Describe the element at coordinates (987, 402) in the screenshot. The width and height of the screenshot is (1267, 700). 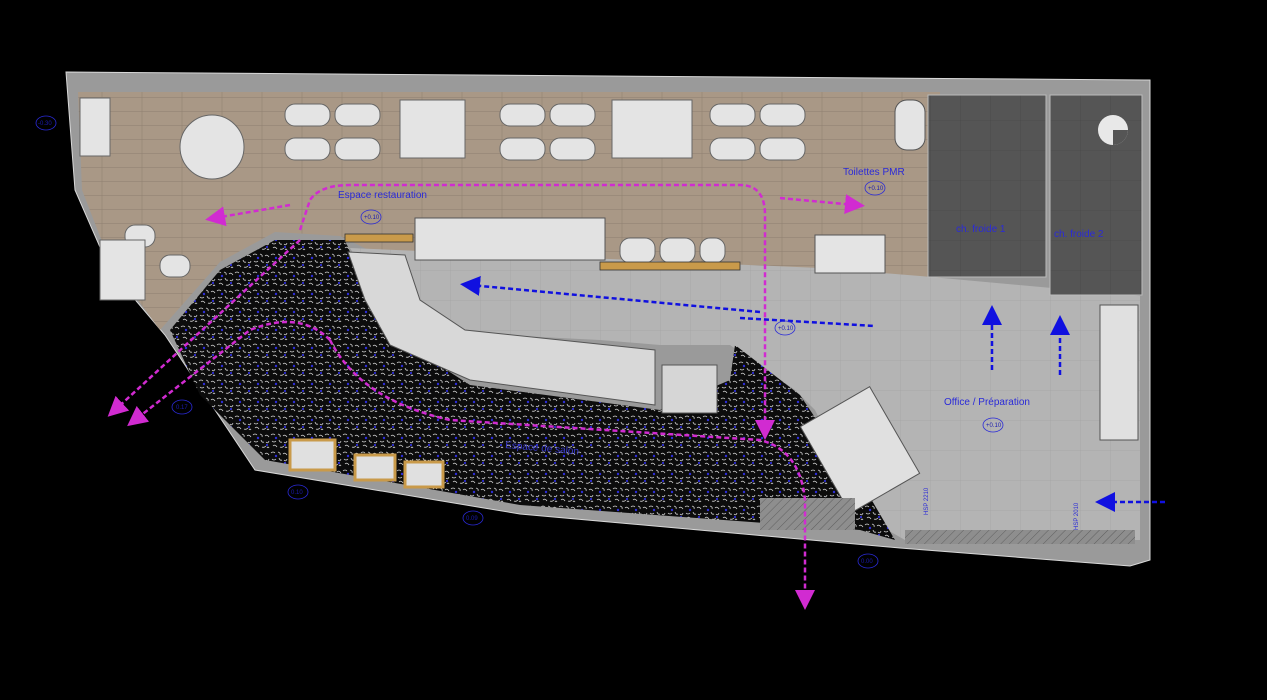
I see `room-label-office: Office / Préparation` at that location.